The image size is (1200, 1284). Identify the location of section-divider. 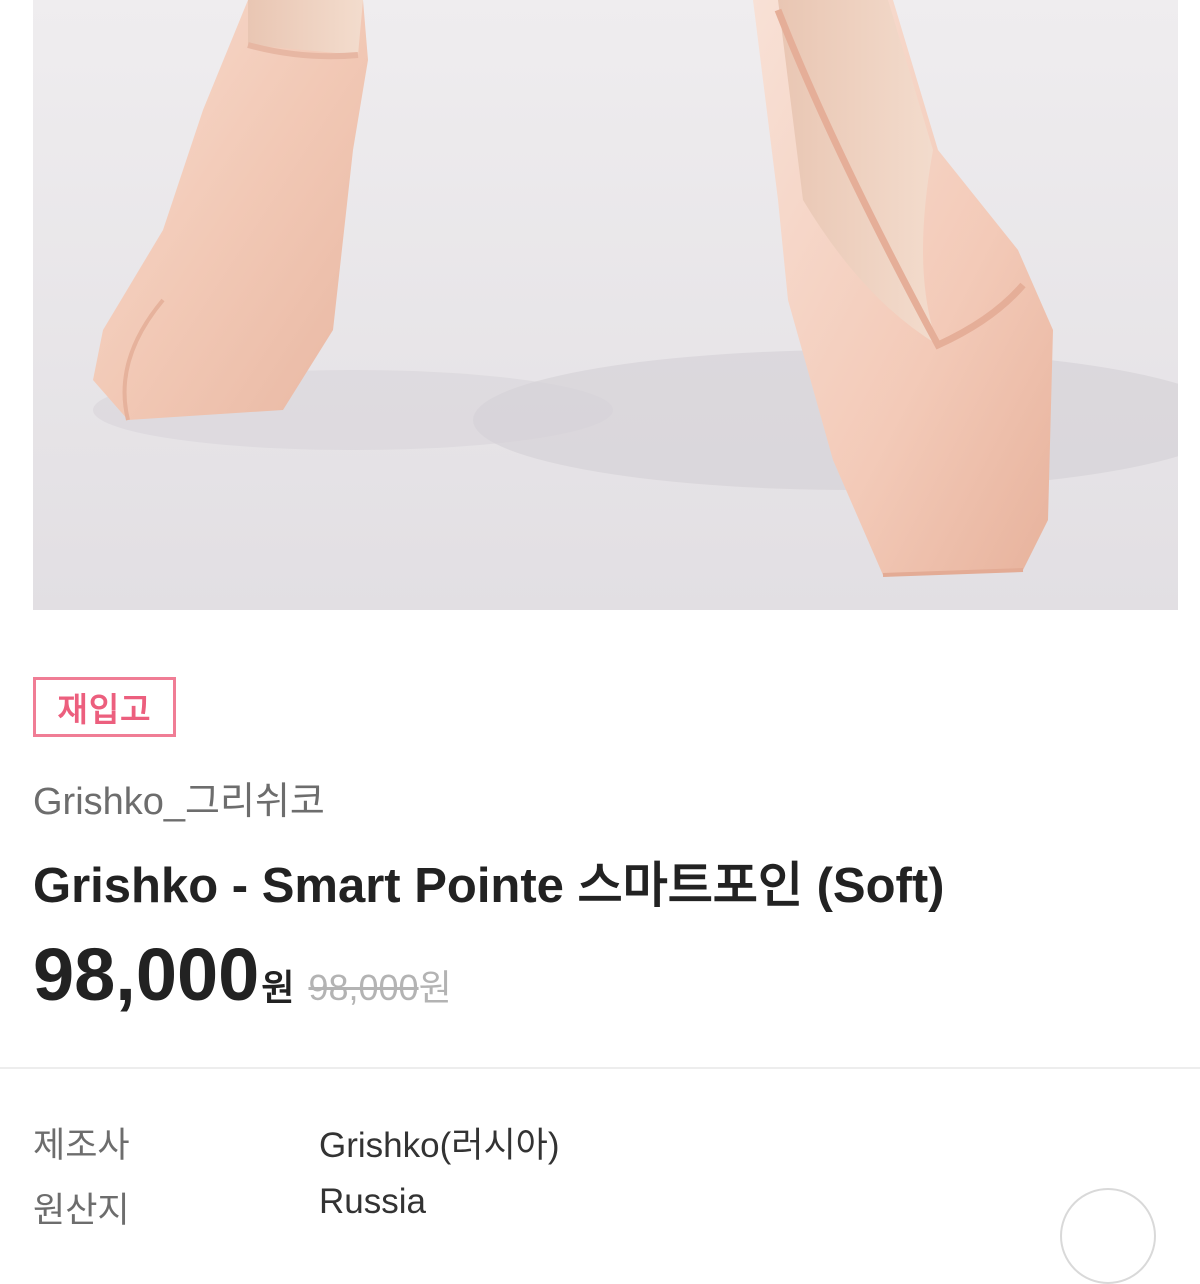
(600, 1068).